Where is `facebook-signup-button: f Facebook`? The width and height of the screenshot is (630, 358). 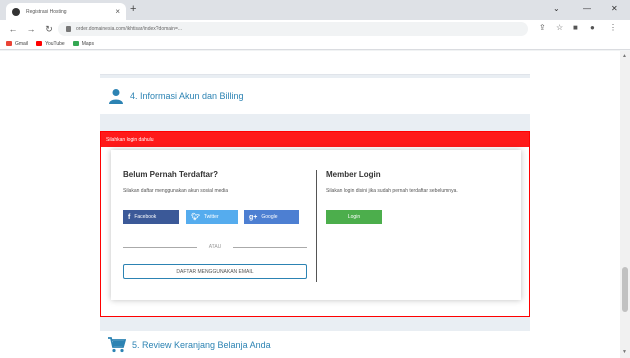 facebook-signup-button: f Facebook is located at coordinates (151, 217).